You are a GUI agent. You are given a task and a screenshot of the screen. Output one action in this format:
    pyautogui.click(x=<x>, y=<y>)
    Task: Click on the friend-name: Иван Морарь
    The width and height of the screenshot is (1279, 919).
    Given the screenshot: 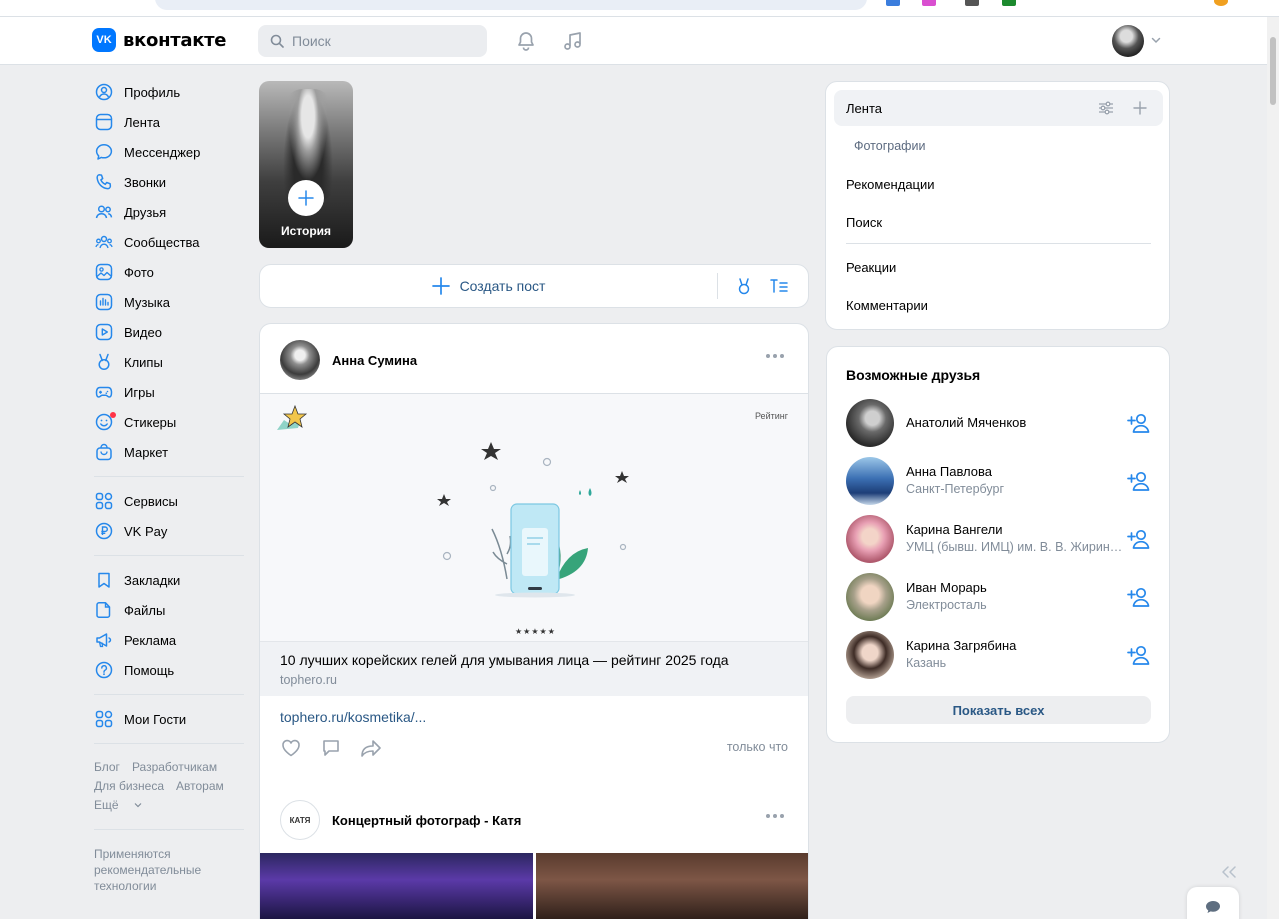 What is the action you would take?
    pyautogui.click(x=946, y=587)
    